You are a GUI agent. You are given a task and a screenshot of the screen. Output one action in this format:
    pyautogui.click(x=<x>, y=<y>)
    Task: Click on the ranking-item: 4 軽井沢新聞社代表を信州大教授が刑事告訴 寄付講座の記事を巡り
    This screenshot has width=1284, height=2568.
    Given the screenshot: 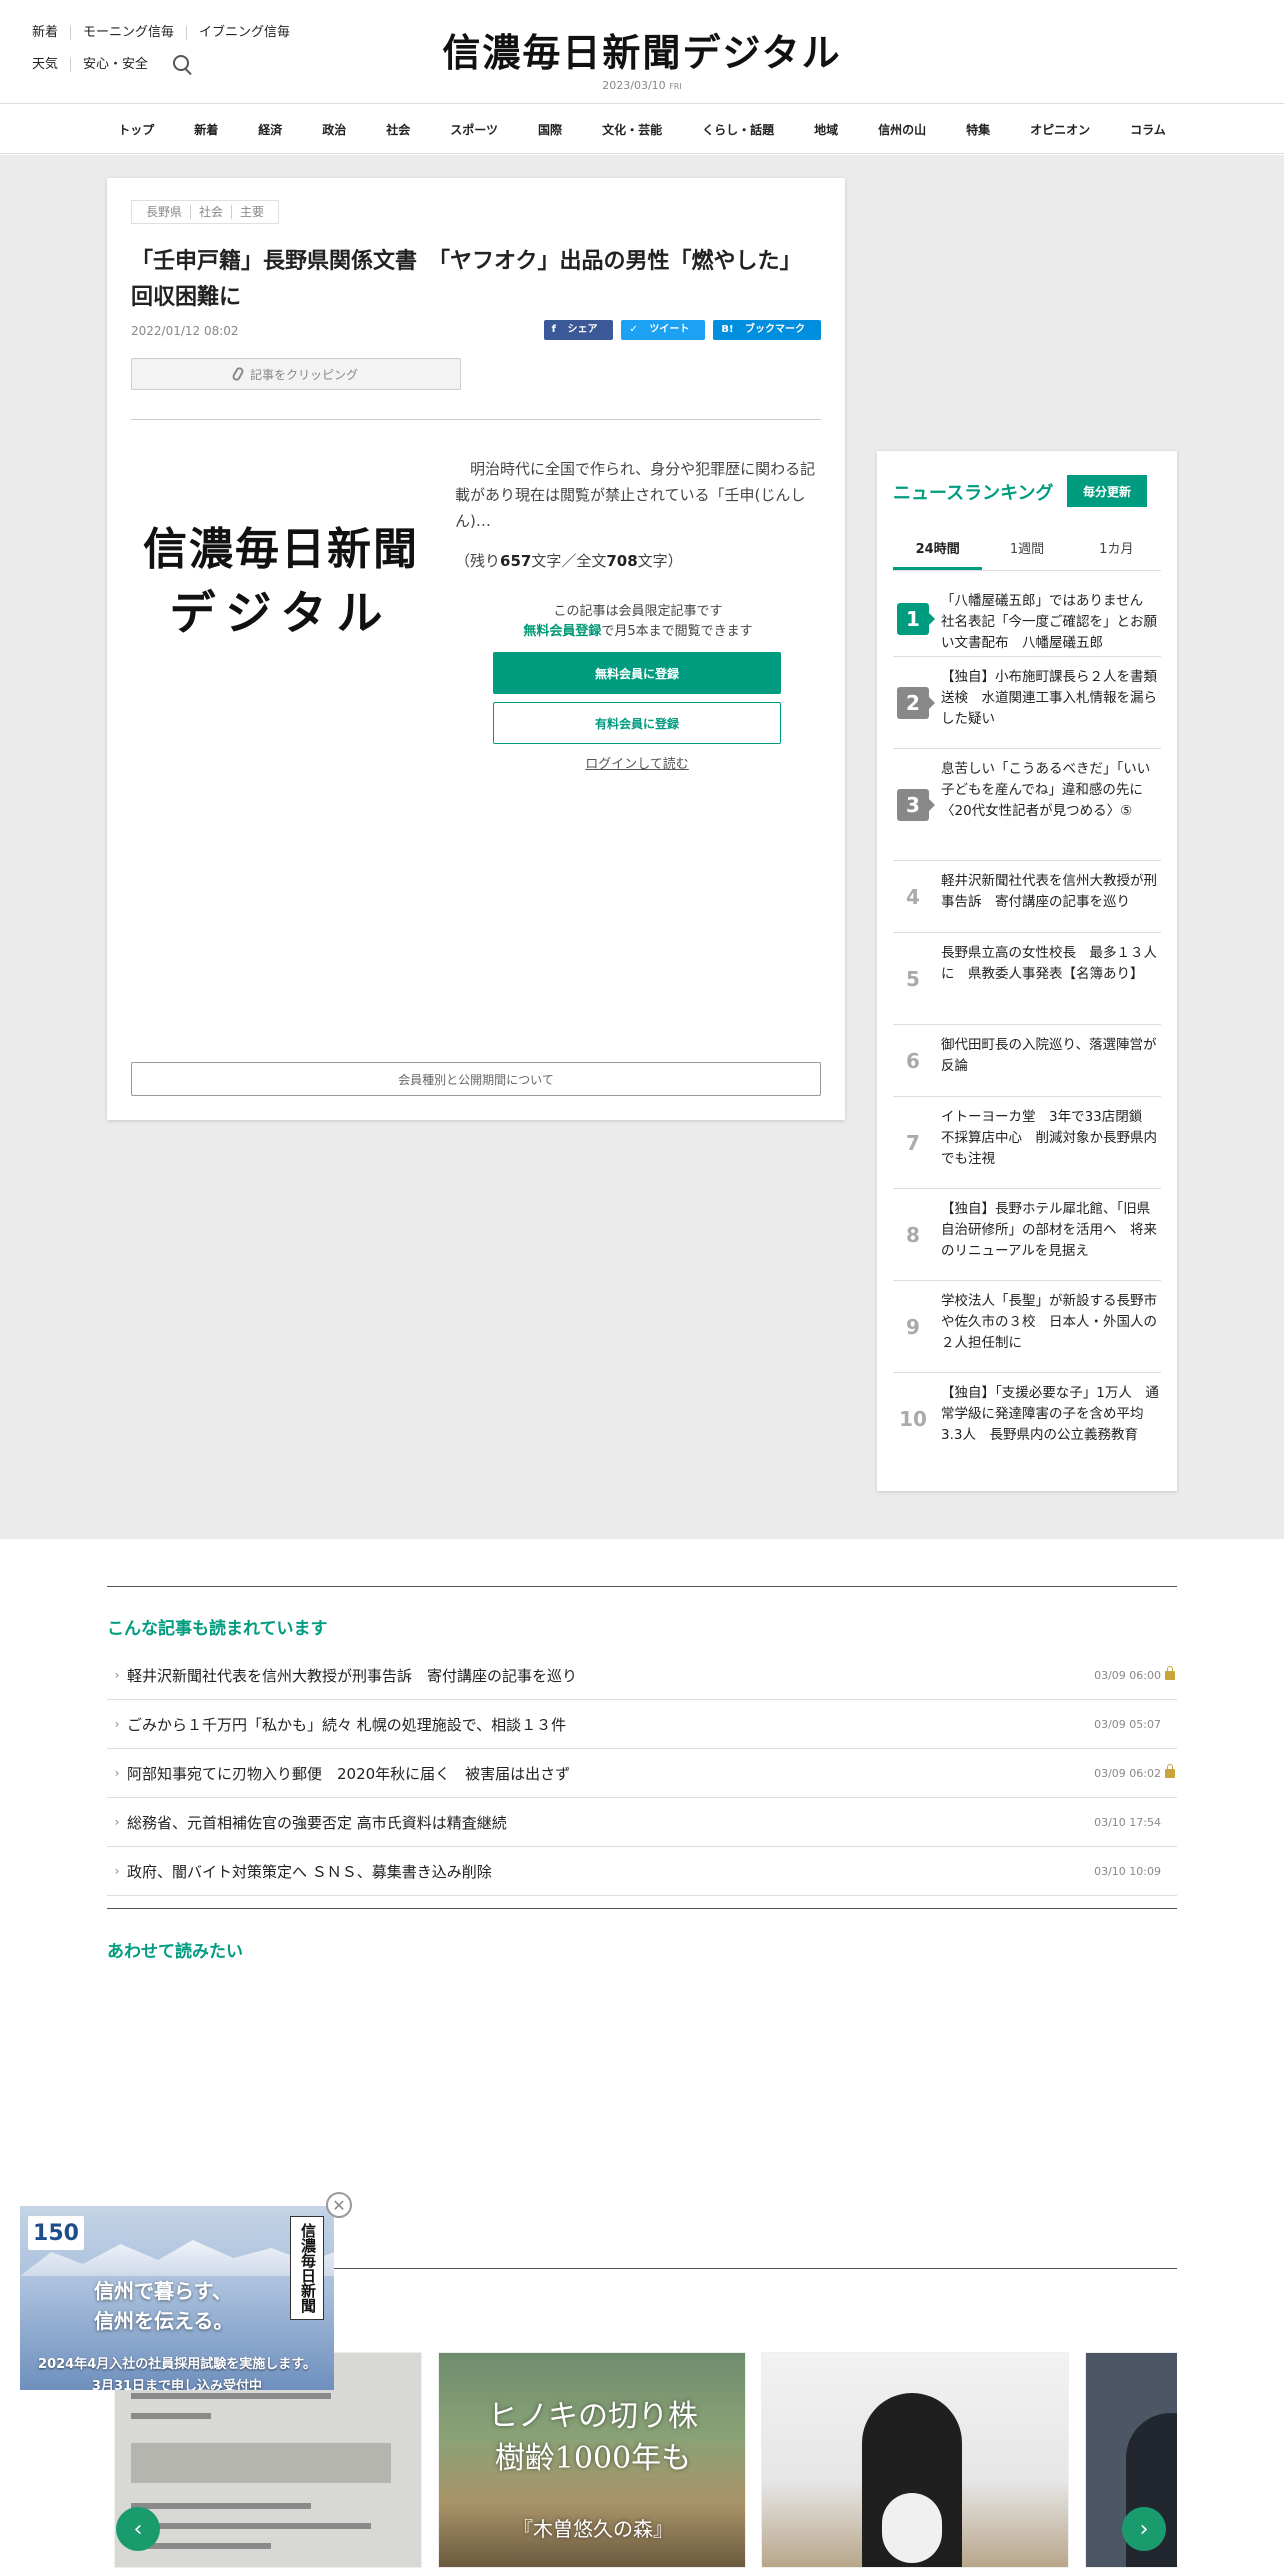 What is the action you would take?
    pyautogui.click(x=1027, y=897)
    